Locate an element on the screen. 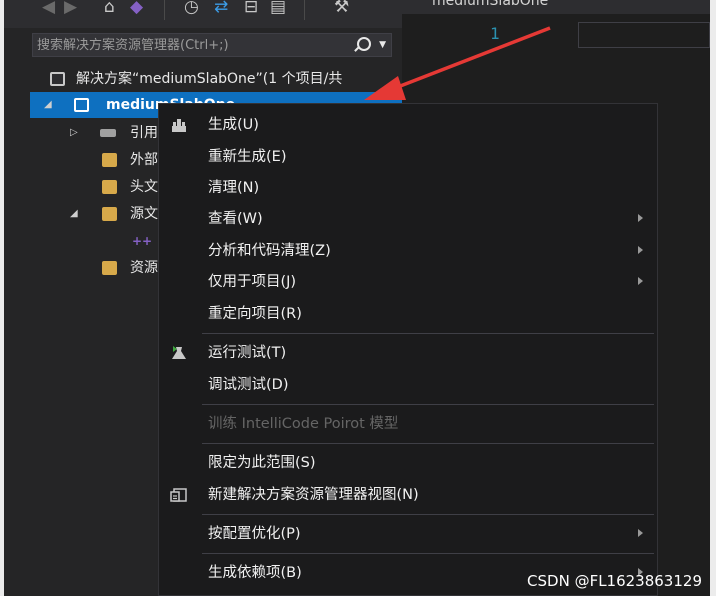  menu-item-view: 查看(W) is located at coordinates (408, 219).